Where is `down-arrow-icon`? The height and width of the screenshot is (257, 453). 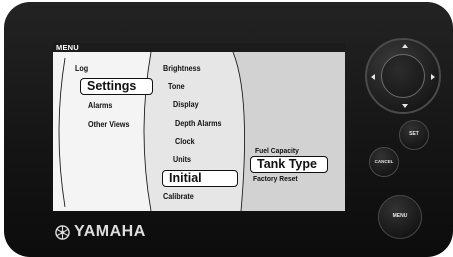
down-arrow-icon is located at coordinates (405, 106).